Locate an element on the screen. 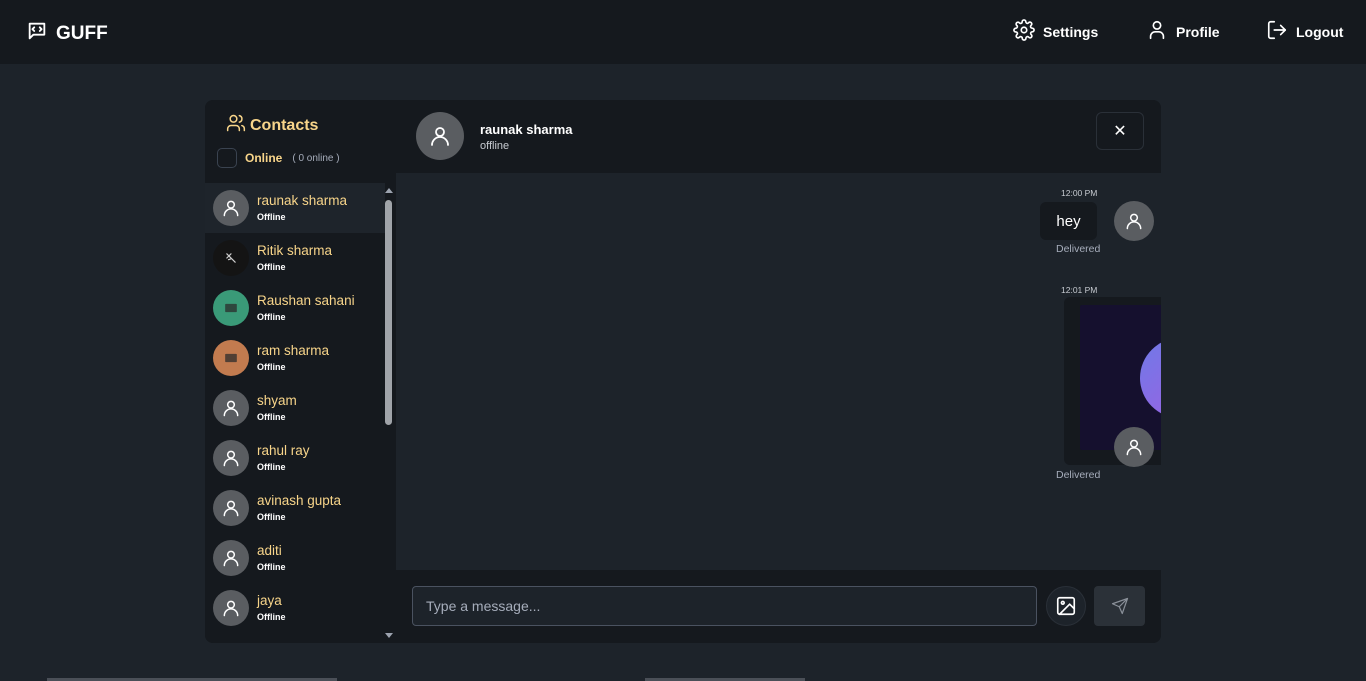  settings-link: Settings is located at coordinates (1055, 31).